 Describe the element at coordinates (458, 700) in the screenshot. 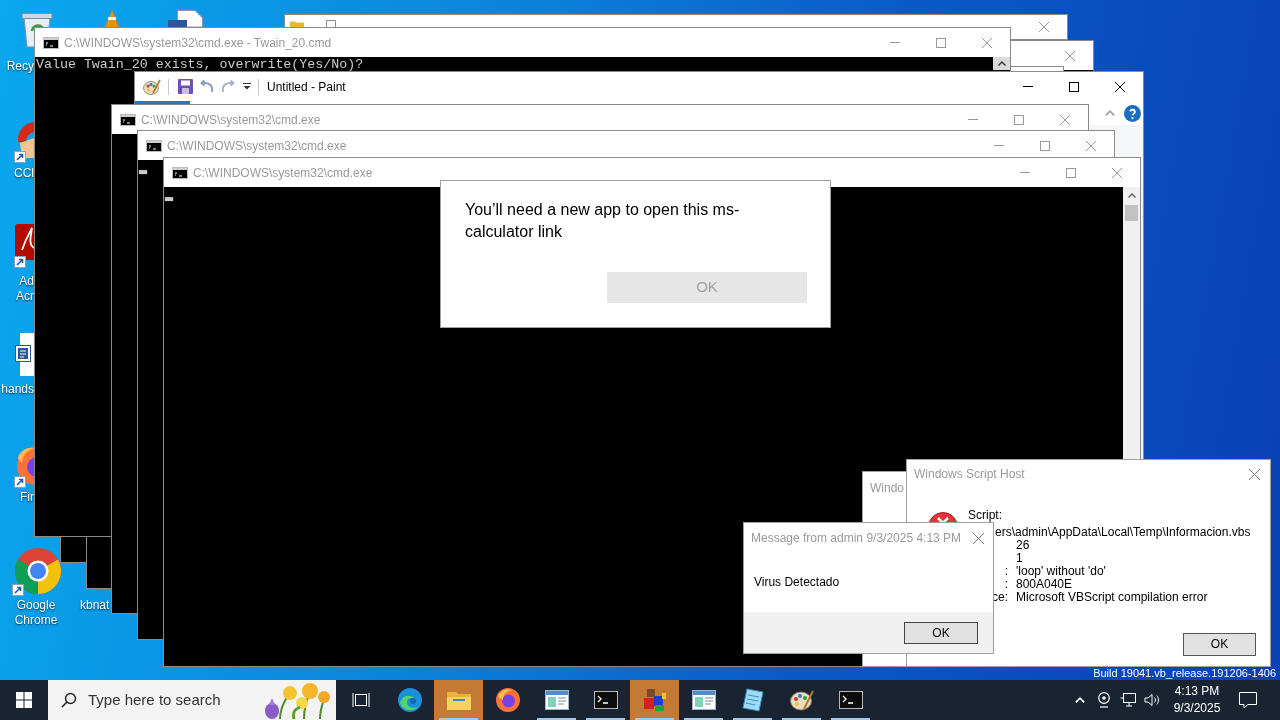

I see `folder-icon` at that location.